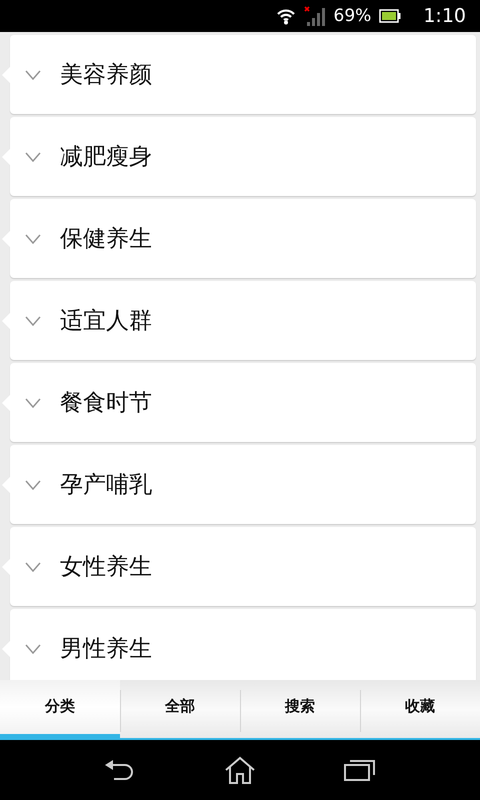 This screenshot has height=800, width=480. What do you see at coordinates (243, 320) in the screenshot?
I see `category-item: 适宜人群` at bounding box center [243, 320].